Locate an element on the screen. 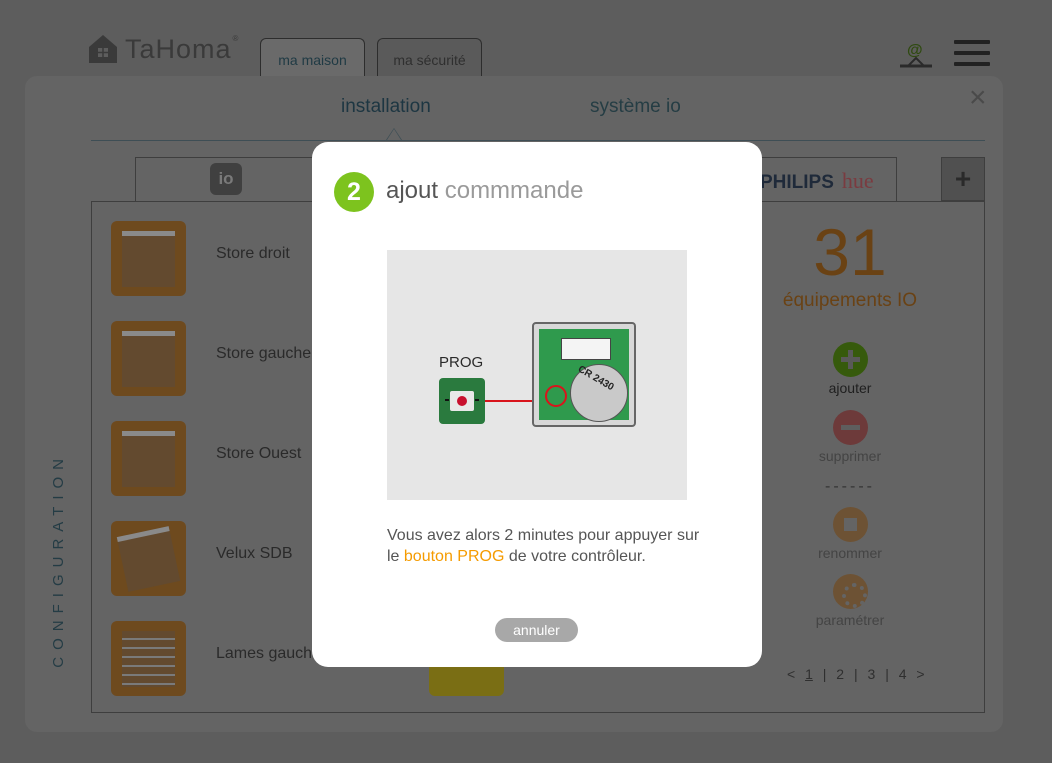 This screenshot has width=1052, height=763. prev-page-link: < is located at coordinates (791, 674).